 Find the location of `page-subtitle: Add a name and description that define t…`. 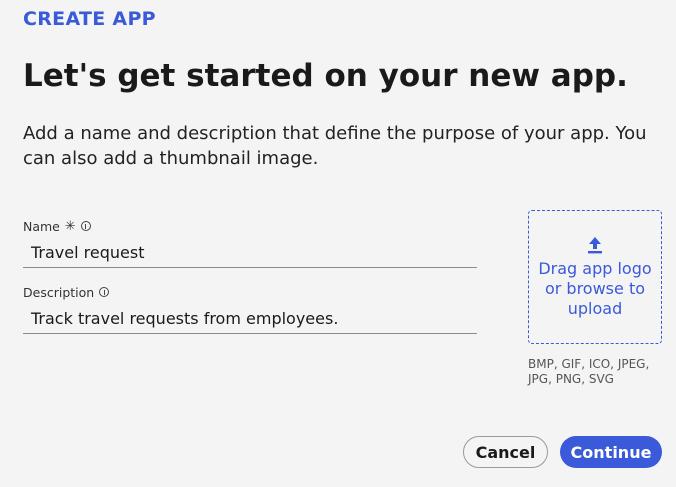

page-subtitle: Add a name and description that define t… is located at coordinates (335, 146).